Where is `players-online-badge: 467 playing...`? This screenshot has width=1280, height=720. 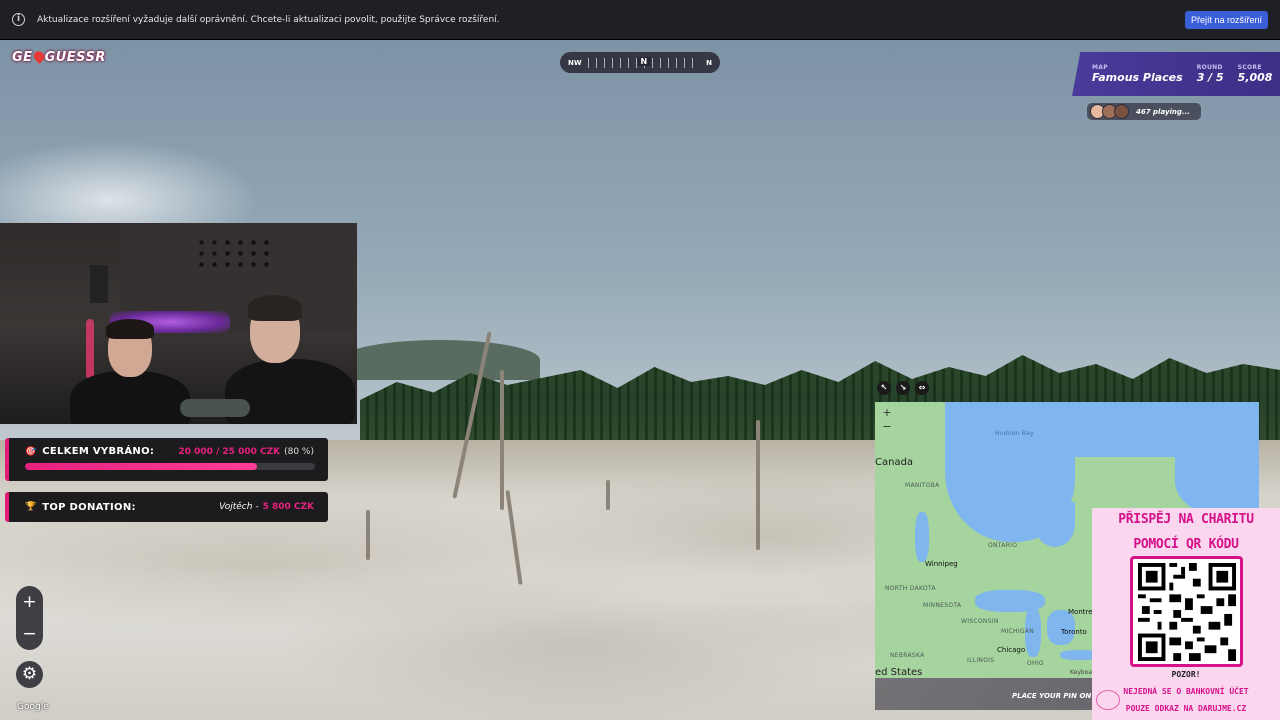
players-online-badge: 467 playing... is located at coordinates (1144, 111).